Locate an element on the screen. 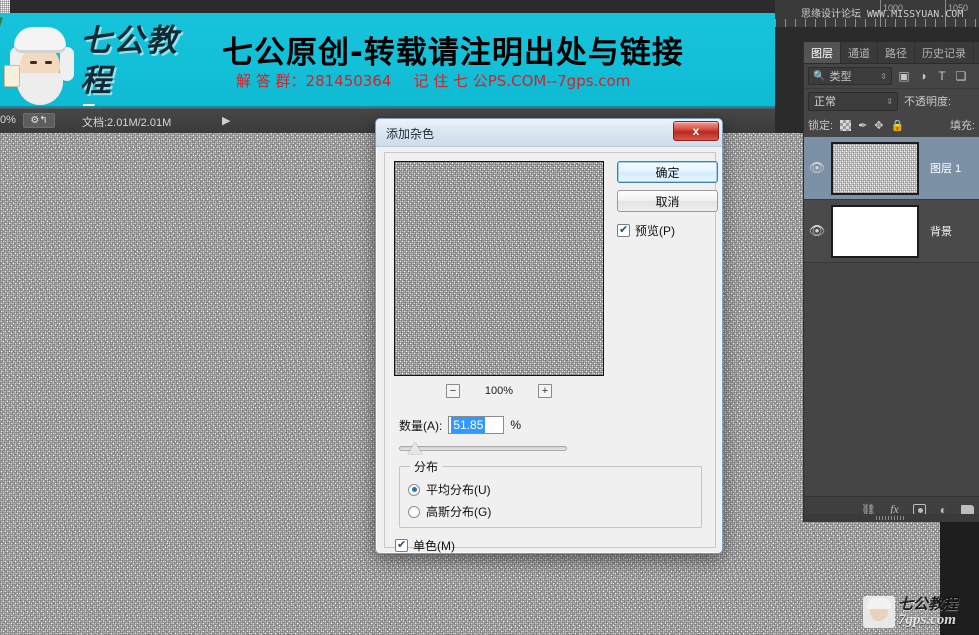 Image resolution: width=979 pixels, height=635 pixels. amount-slider-track is located at coordinates (483, 448).